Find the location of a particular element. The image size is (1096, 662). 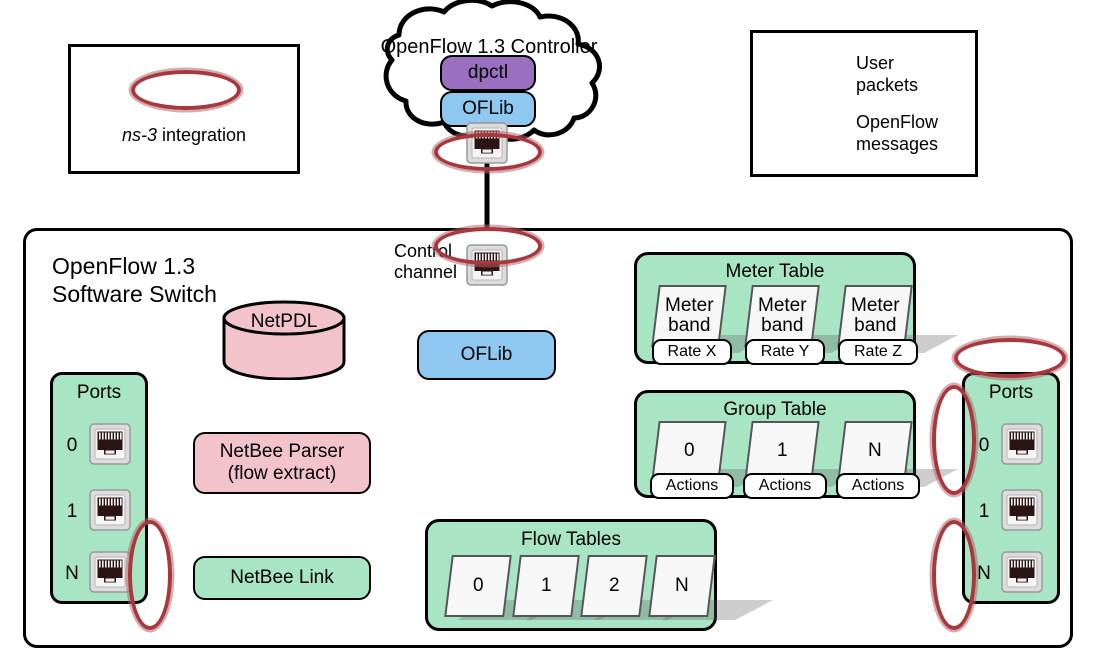

ns3-ellipse-right-ports-top is located at coordinates (1010, 358).